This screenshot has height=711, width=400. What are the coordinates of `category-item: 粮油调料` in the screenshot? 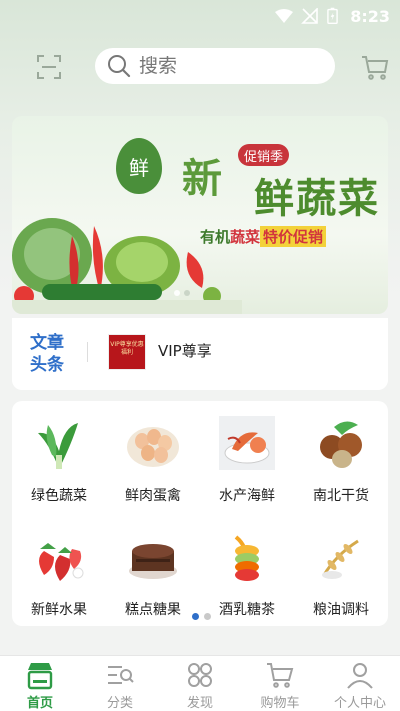 It's located at (341, 574).